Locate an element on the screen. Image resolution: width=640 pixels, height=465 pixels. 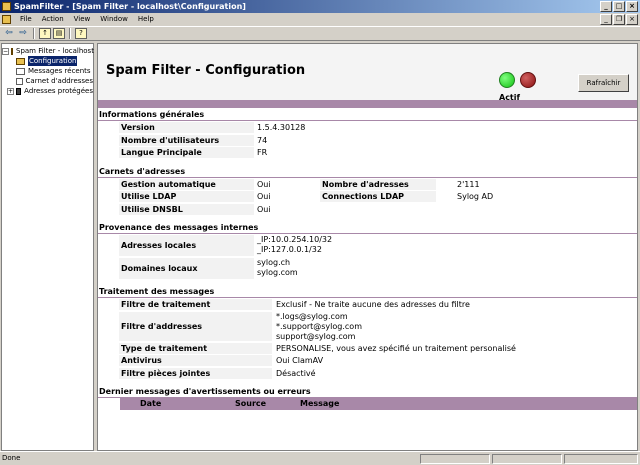
expand-icon: + is located at coordinates (10, 91).